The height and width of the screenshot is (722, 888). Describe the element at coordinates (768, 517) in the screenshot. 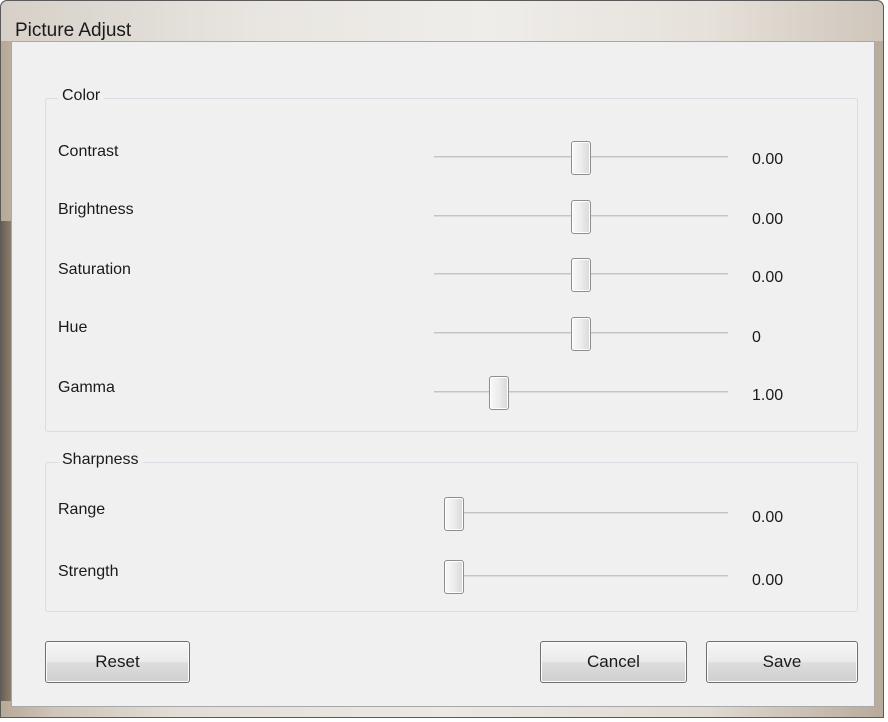

I see `range-value: 0.00` at that location.